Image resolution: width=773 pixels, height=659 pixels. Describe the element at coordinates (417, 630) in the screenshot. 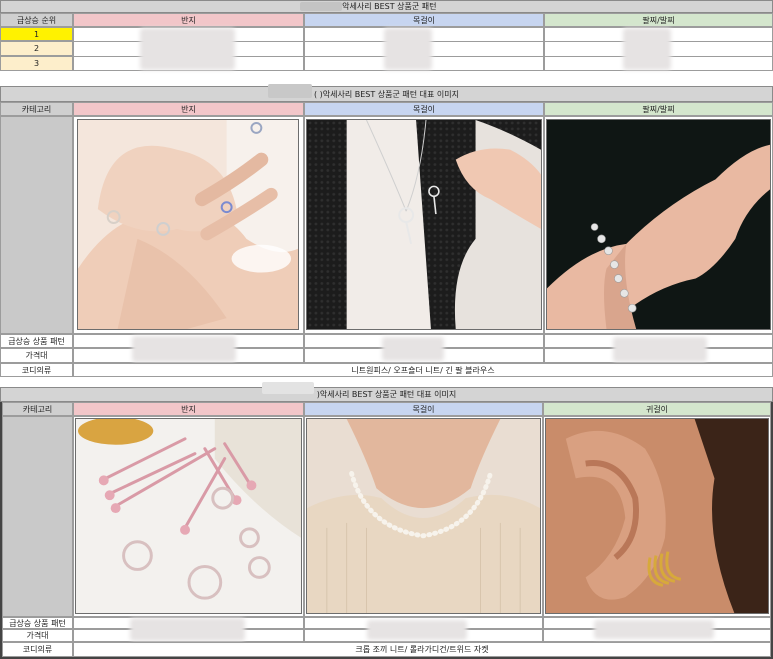

I see `s3-blurred-price-necklace` at that location.